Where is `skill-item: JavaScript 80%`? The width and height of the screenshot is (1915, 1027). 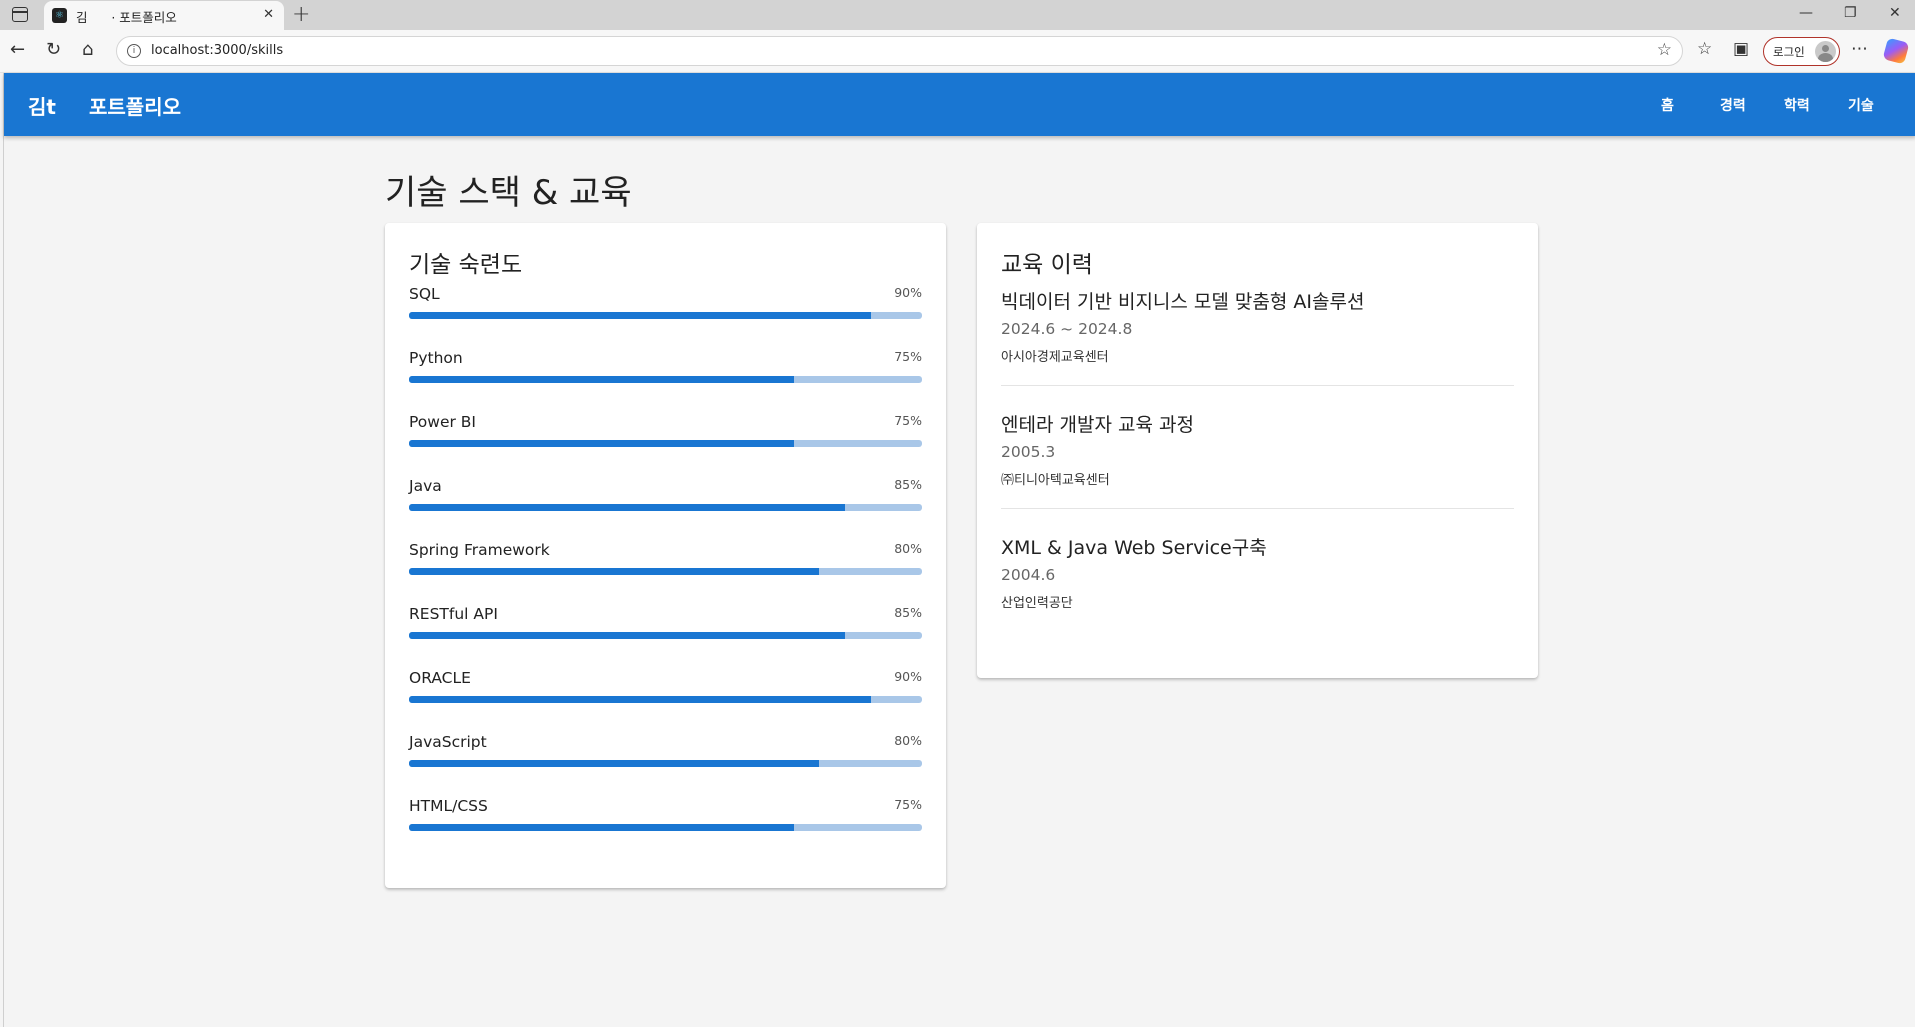 skill-item: JavaScript 80% is located at coordinates (665, 758).